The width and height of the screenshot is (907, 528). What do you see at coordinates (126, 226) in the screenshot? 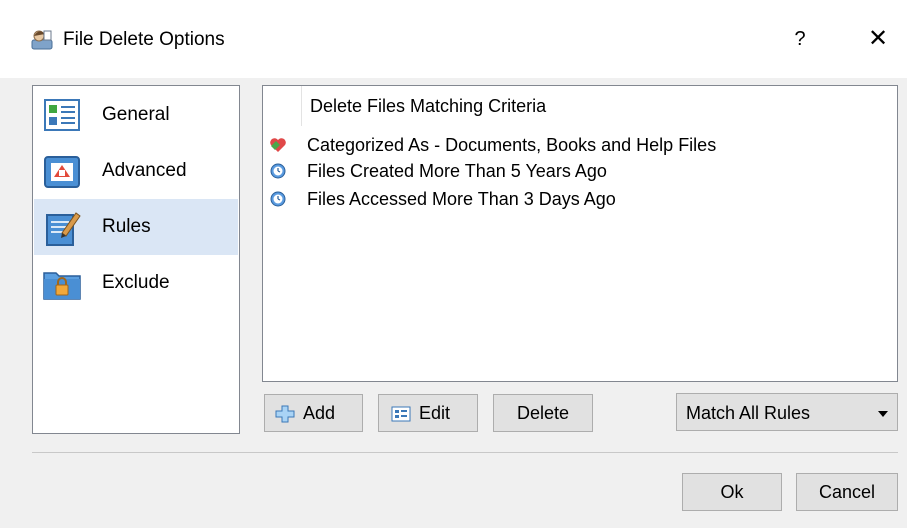
I see `nav-item-label: Rules` at bounding box center [126, 226].